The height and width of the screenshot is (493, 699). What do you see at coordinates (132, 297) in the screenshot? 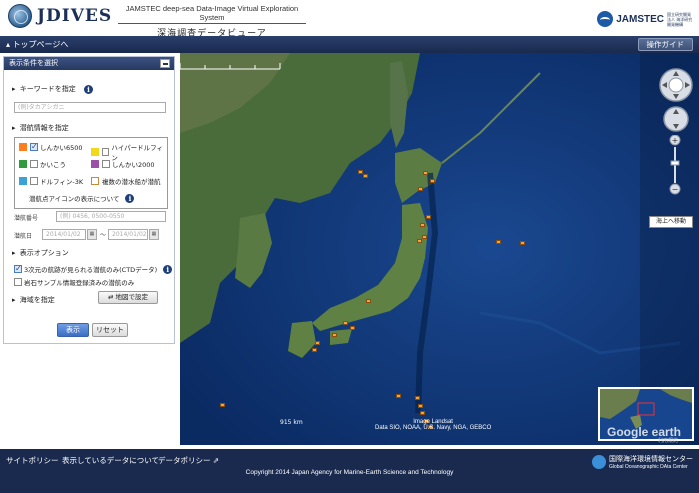
I see `set-on-map-label: 地図で設定` at bounding box center [132, 297].